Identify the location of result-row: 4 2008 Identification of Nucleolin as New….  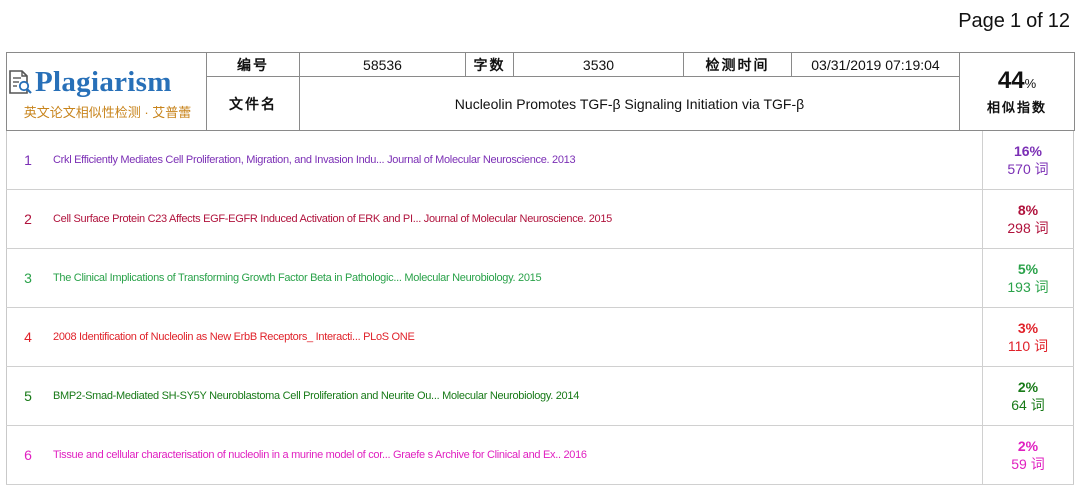
(540, 337).